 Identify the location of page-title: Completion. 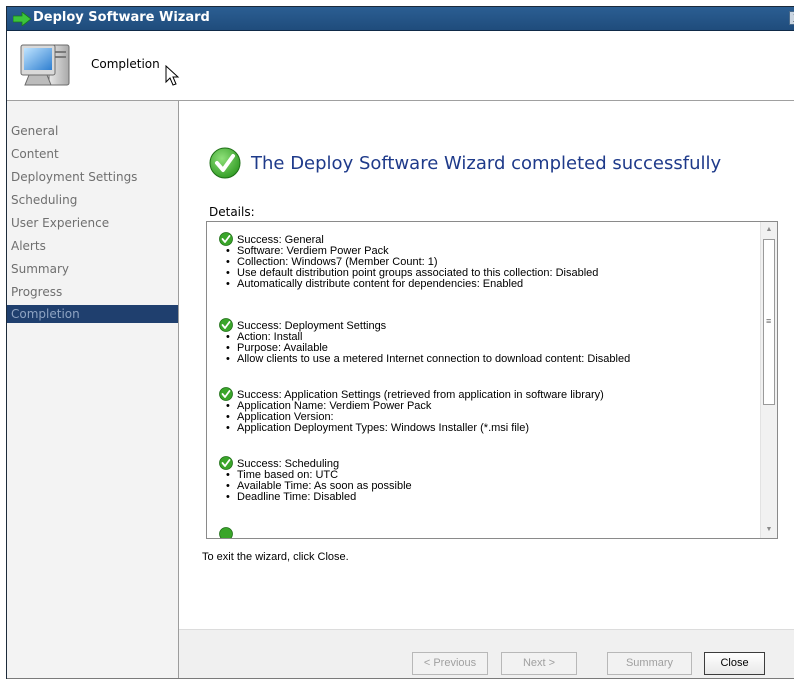
(125, 64).